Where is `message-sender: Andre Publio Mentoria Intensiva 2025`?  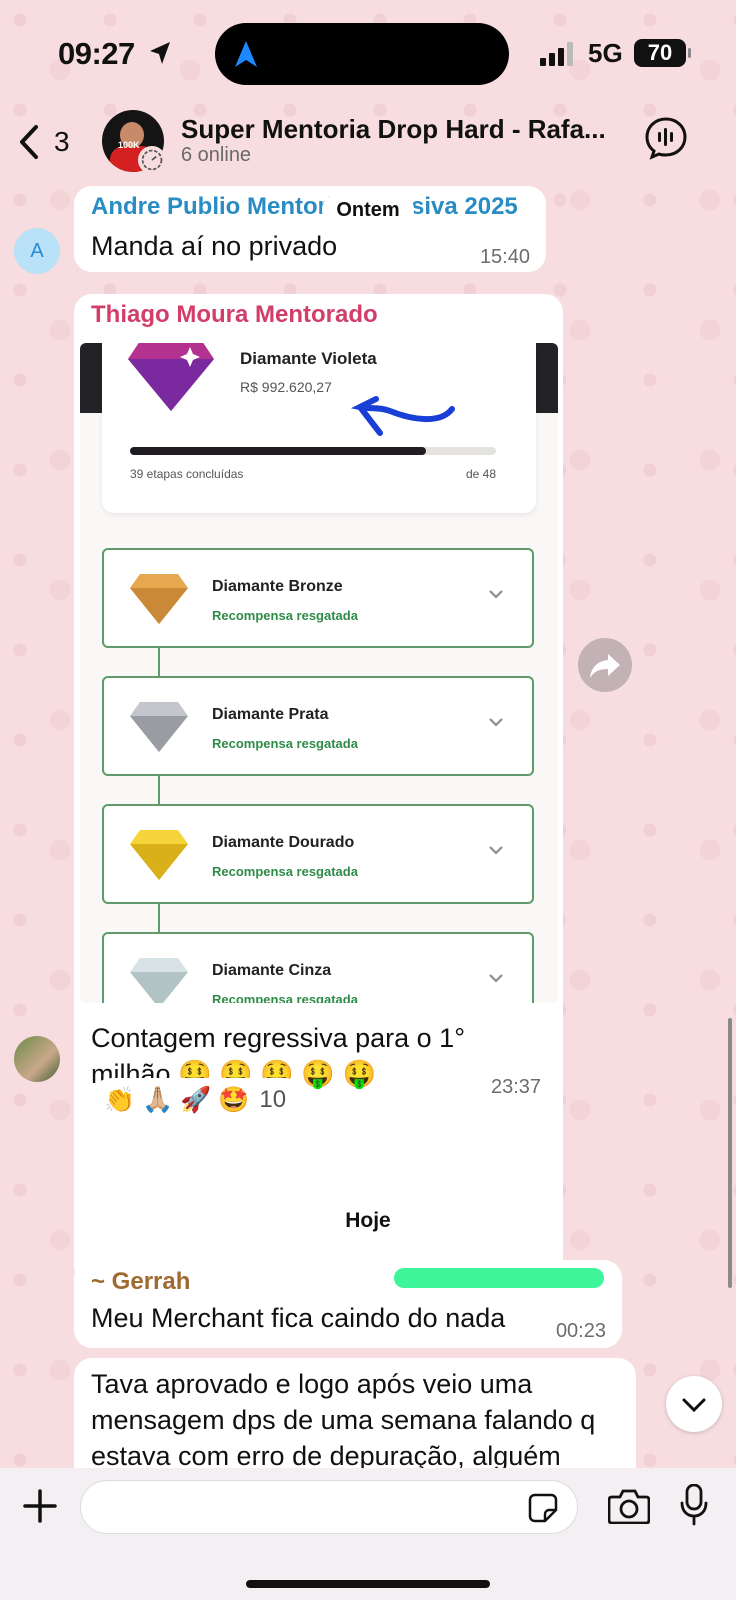 message-sender: Andre Publio Mentoria Intensiva 2025 is located at coordinates (304, 206).